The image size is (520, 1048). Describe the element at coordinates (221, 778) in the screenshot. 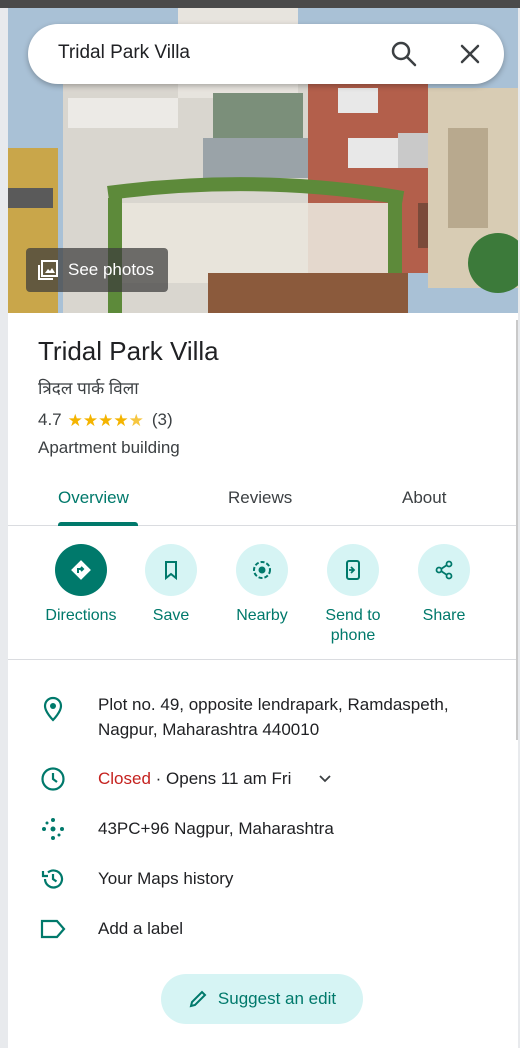

I see `hours-detail: · Opens 11 am Fri` at that location.